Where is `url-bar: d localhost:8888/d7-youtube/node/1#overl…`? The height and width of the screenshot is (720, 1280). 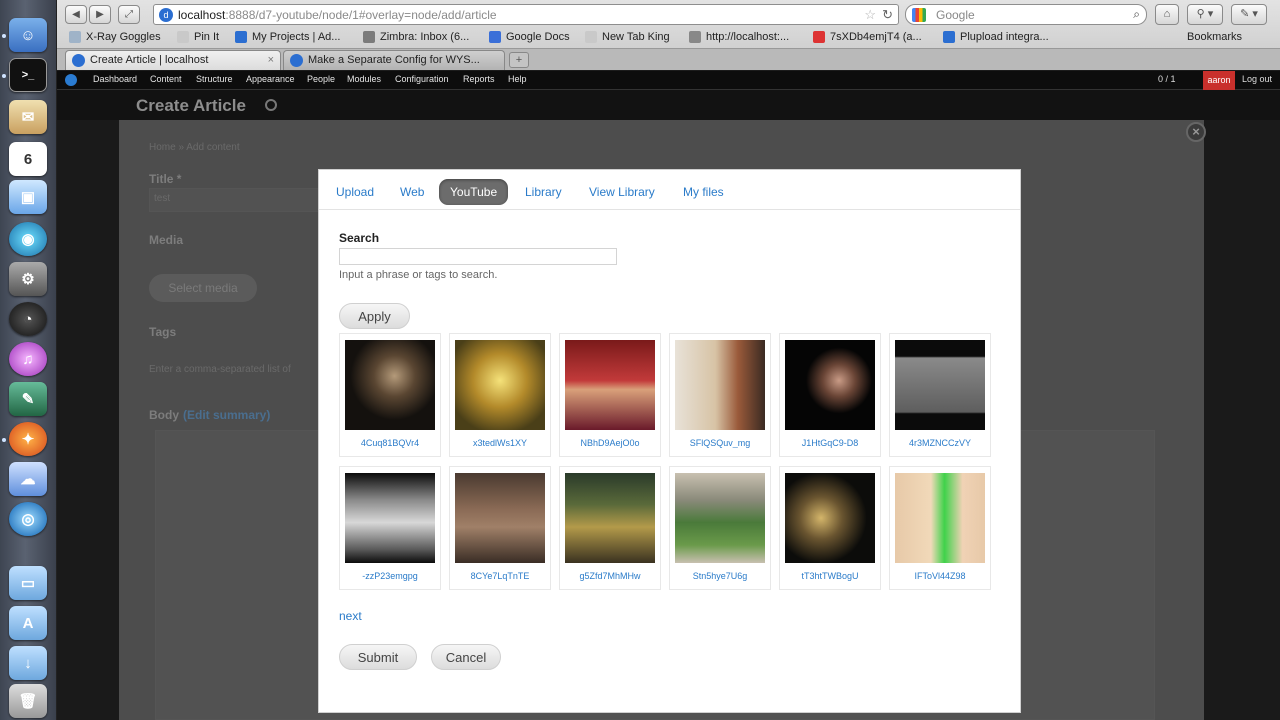 url-bar: d localhost:8888/d7-youtube/node/1#overl… is located at coordinates (526, 14).